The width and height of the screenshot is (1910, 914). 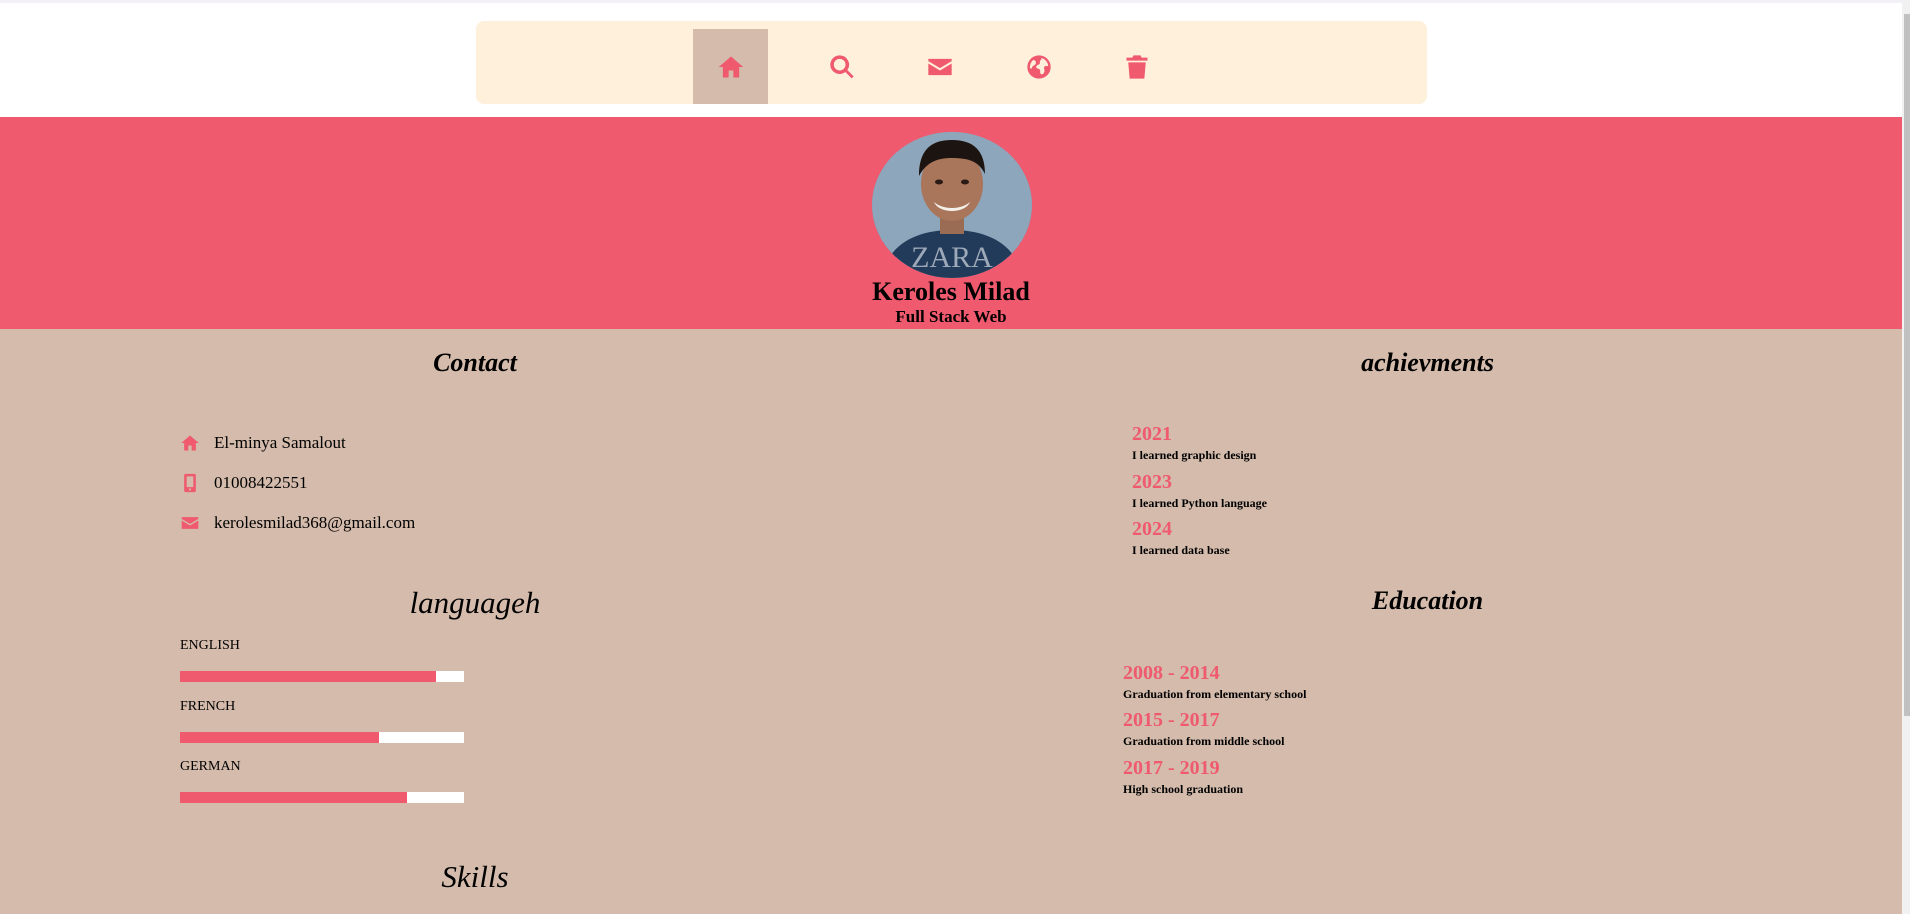 I want to click on education-text: High school graduation, so click(x=1183, y=789).